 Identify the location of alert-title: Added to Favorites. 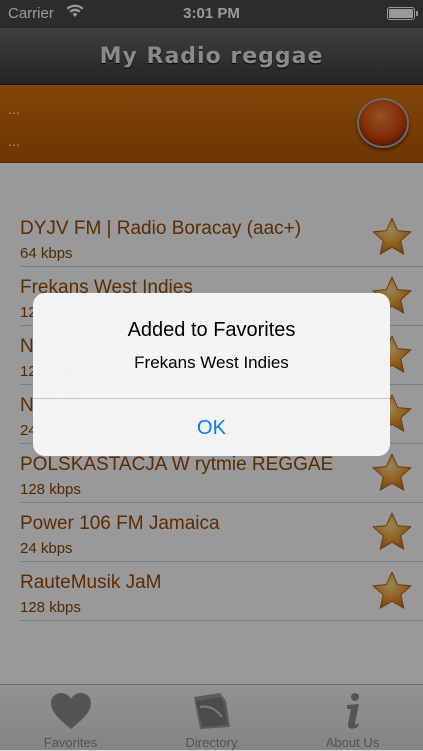
(211, 330).